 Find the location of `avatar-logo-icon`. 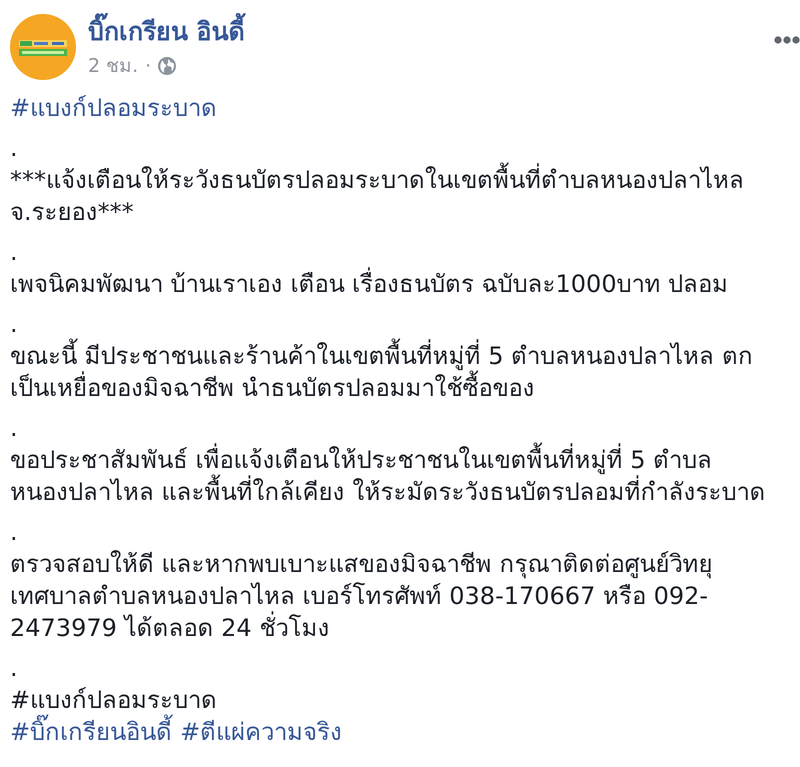

avatar-logo-icon is located at coordinates (43, 47).